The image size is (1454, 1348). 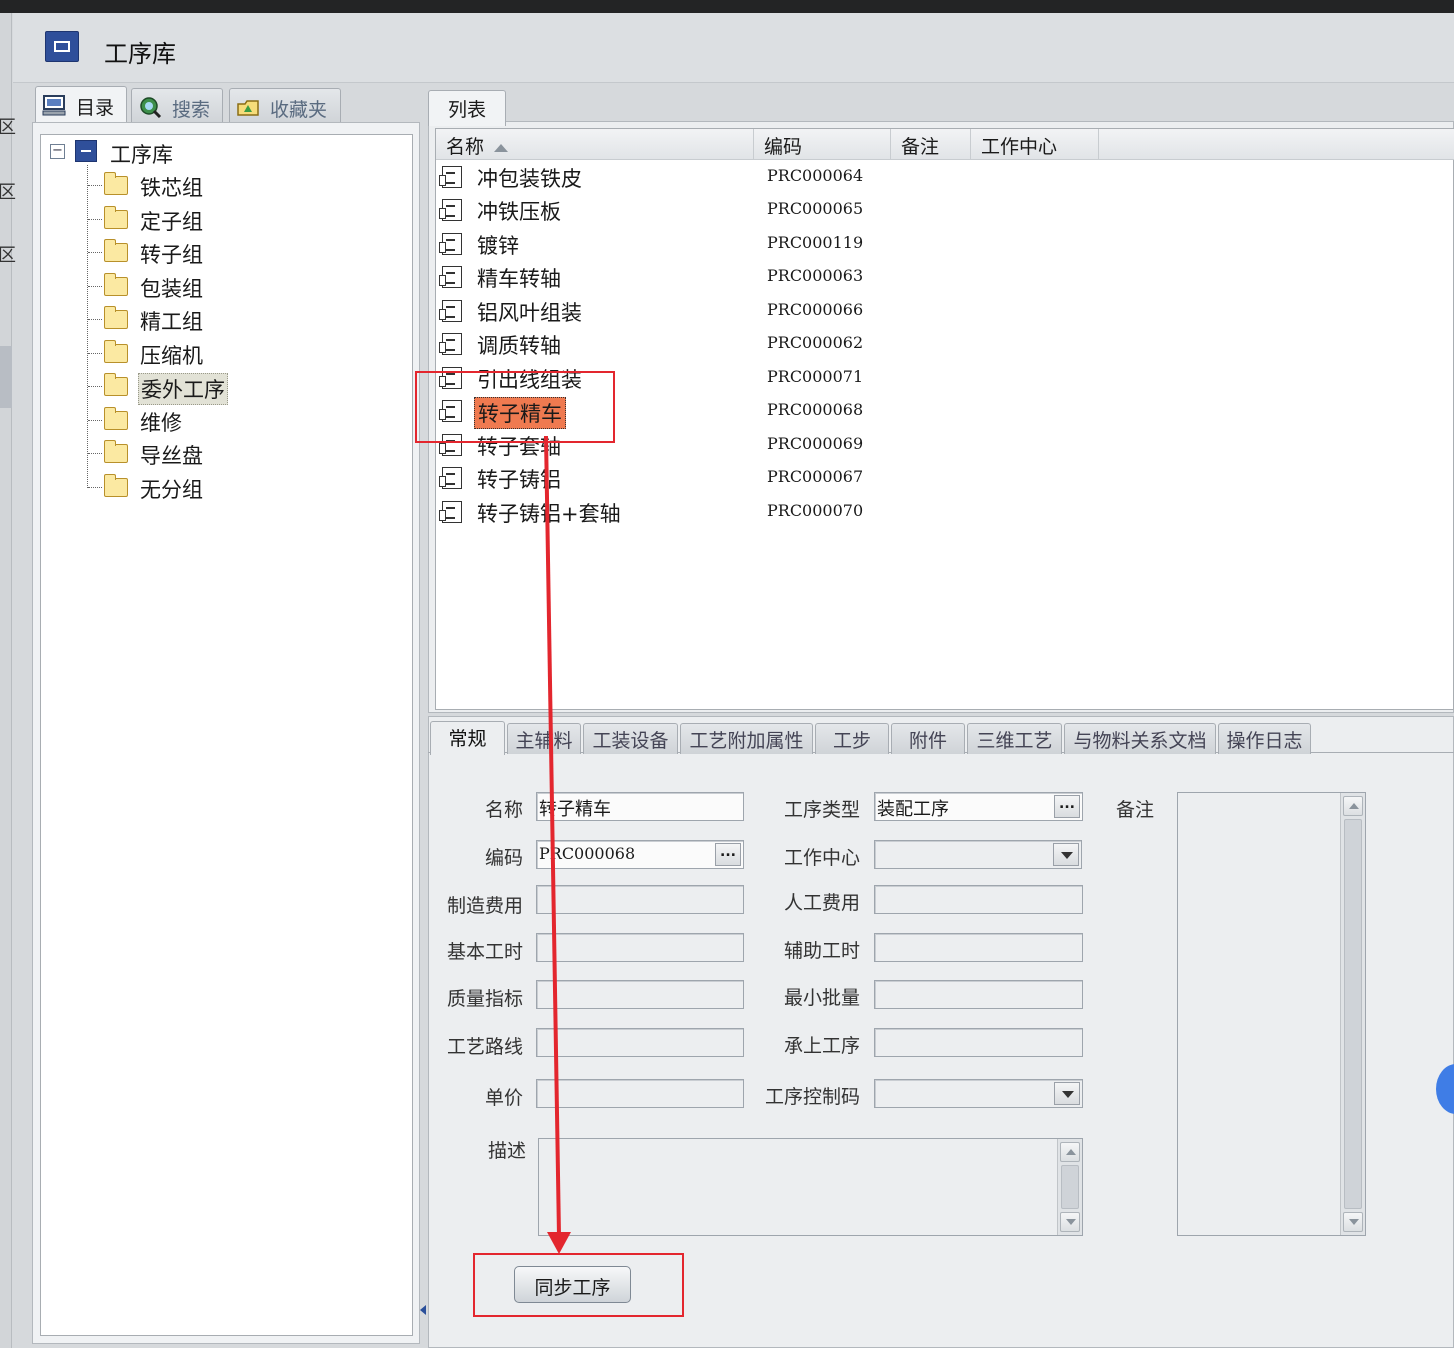 I want to click on column-header-workcenter: 工作中心, so click(x=1035, y=144).